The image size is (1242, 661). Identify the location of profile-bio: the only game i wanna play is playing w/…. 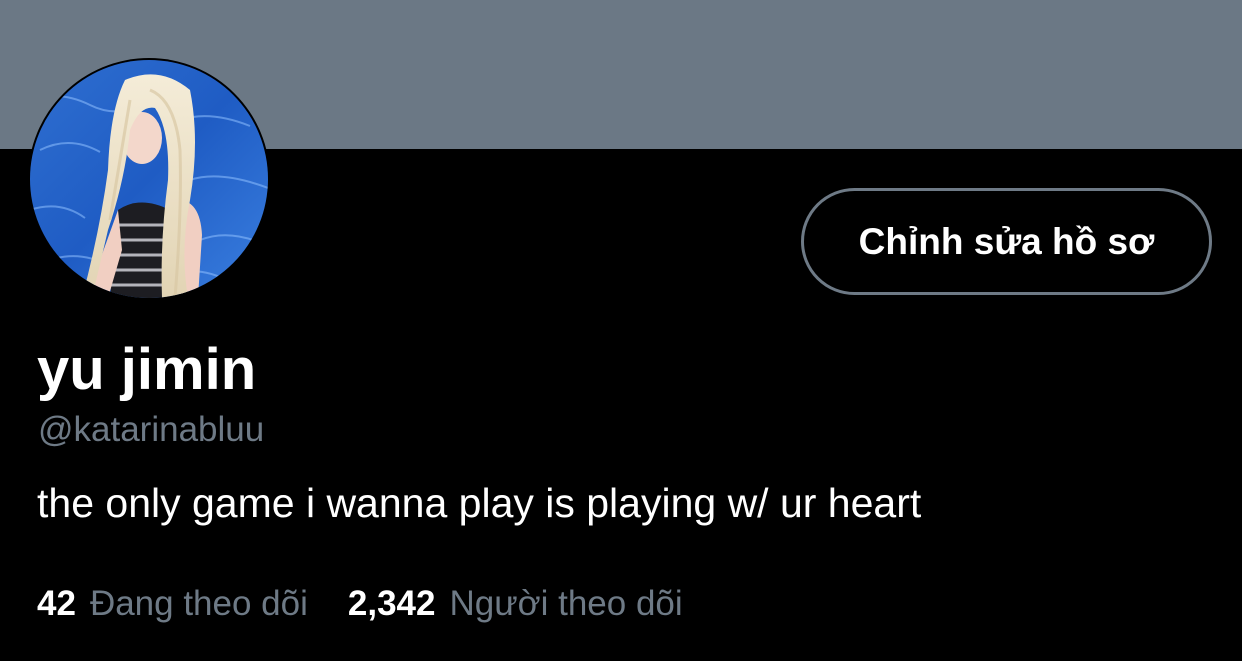
(479, 503).